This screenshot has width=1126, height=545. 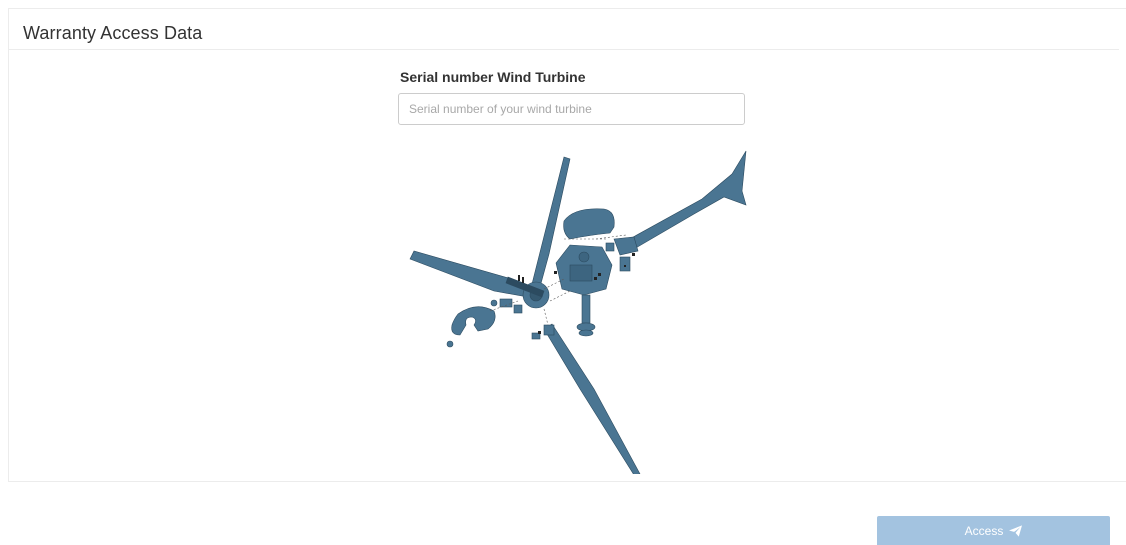 What do you see at coordinates (571, 109) in the screenshot?
I see `serial-number-input` at bounding box center [571, 109].